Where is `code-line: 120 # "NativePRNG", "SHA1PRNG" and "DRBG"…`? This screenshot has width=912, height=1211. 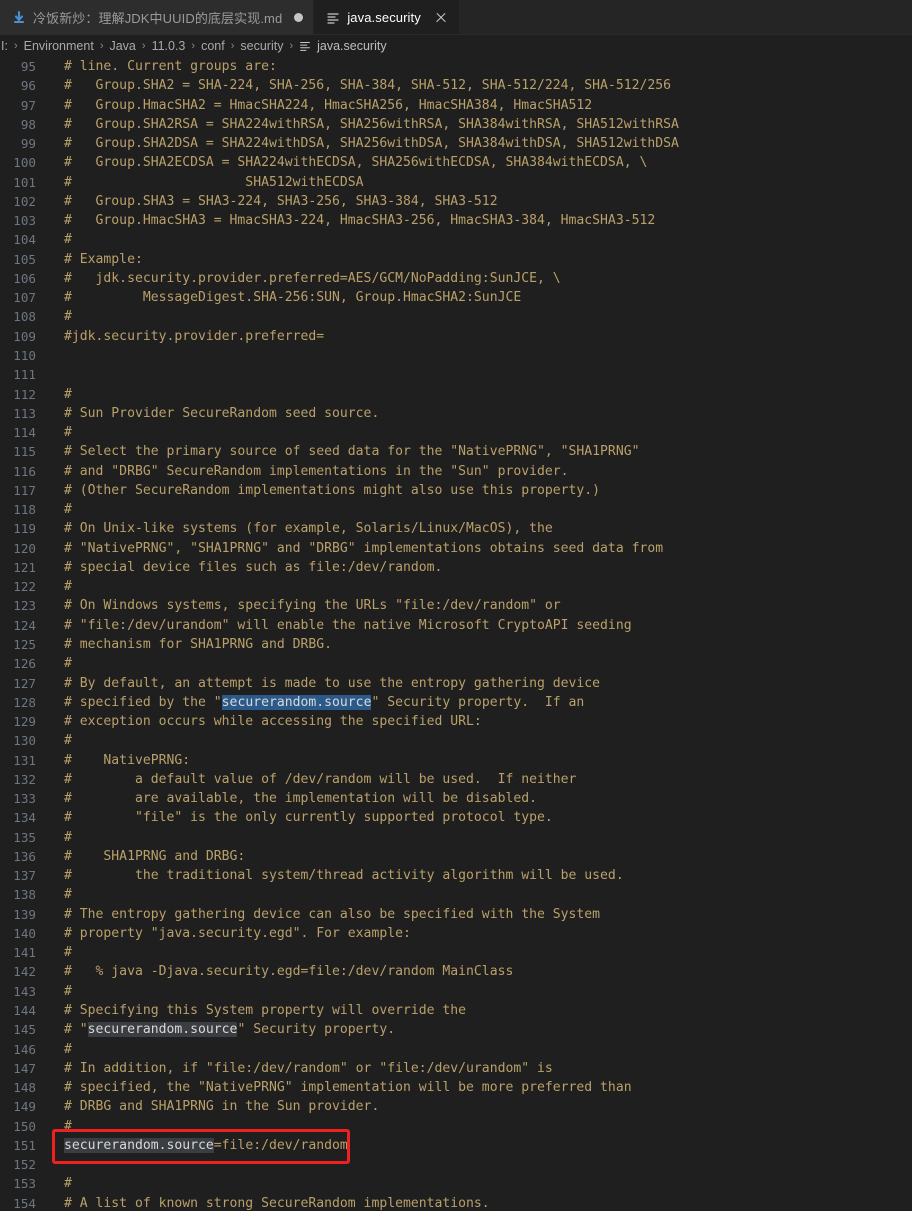 code-line: 120 # "NativePRNG", "SHA1PRNG" and "DRBG"… is located at coordinates (456, 548).